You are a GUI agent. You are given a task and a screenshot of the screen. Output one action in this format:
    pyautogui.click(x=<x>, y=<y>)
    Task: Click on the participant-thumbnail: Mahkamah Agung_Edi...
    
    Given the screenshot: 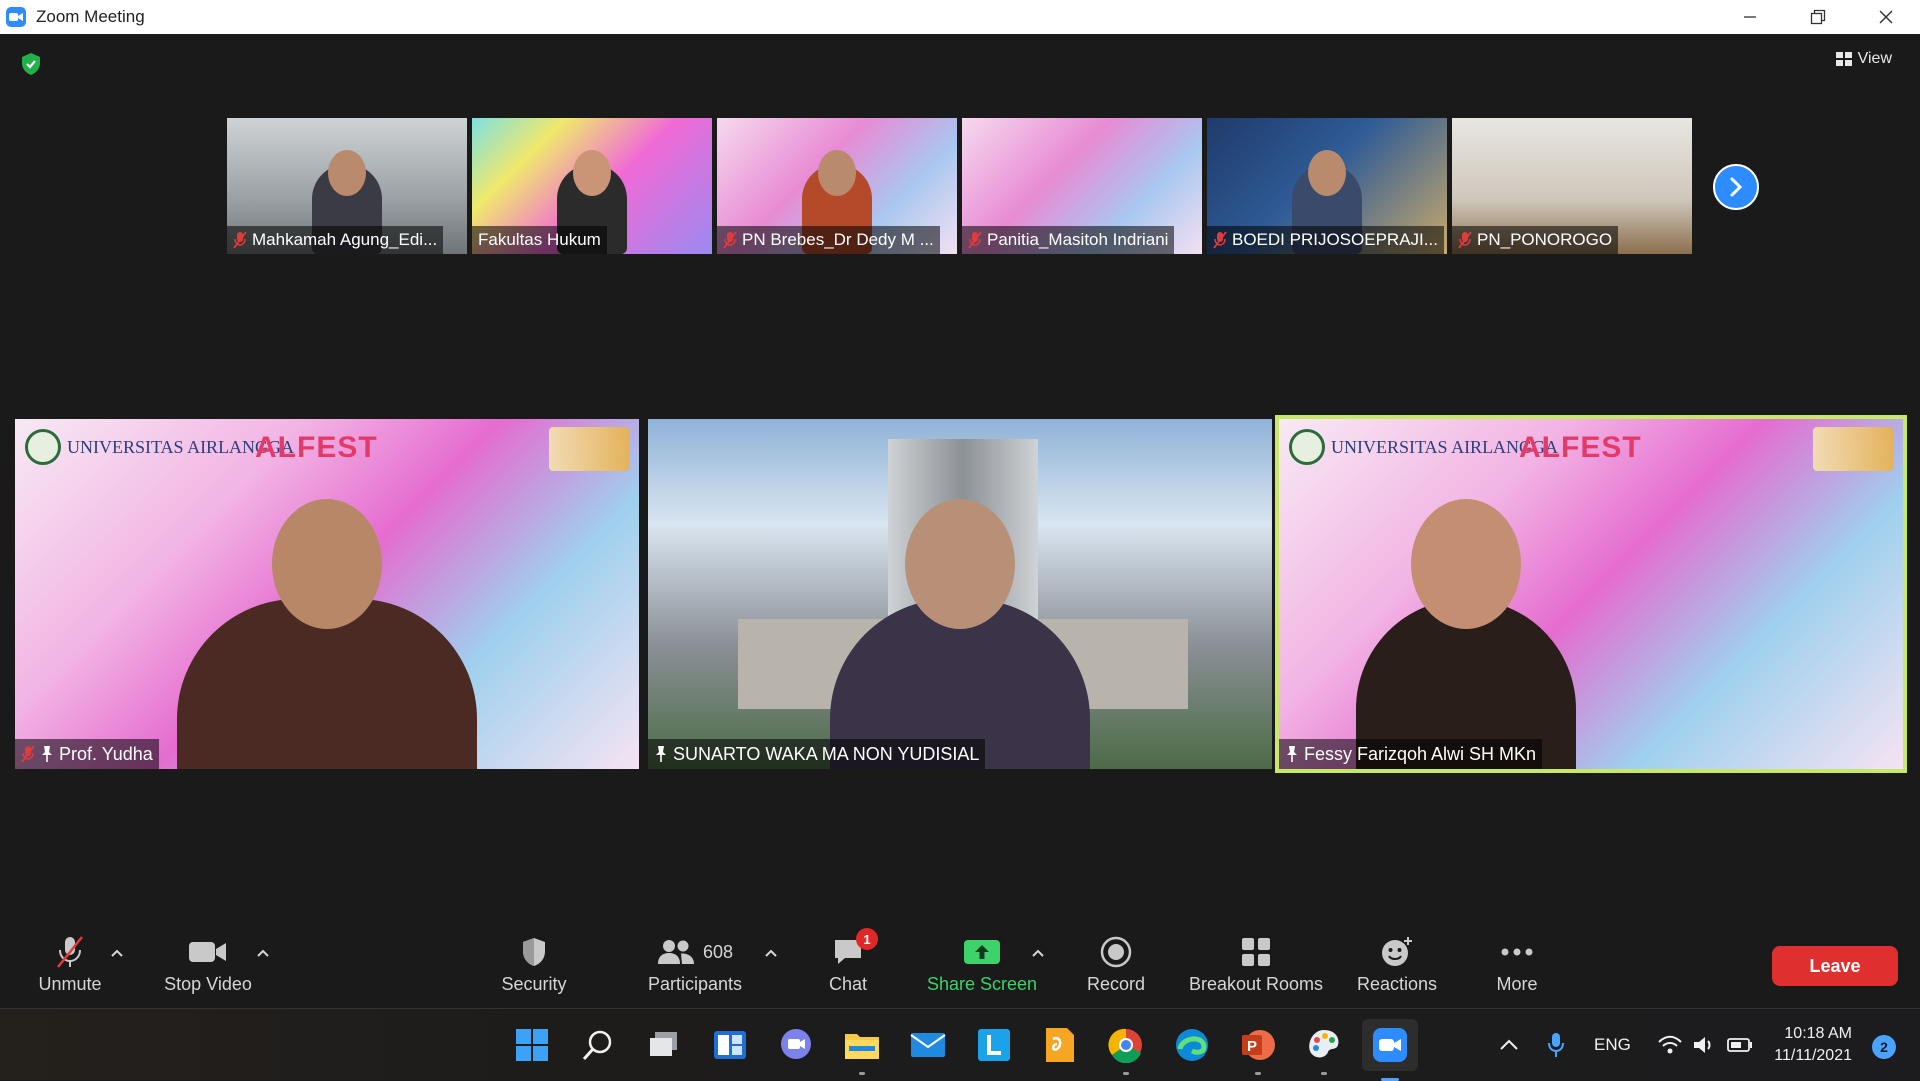 What is the action you would take?
    pyautogui.click(x=347, y=186)
    